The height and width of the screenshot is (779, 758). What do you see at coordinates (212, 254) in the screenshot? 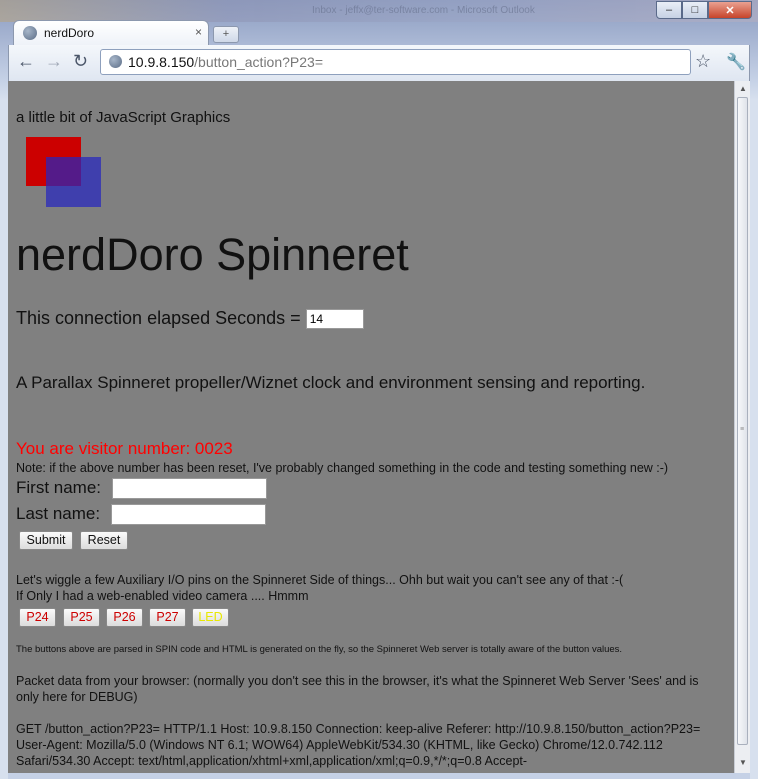
I see `page-title: nerdDoro Spinneret` at bounding box center [212, 254].